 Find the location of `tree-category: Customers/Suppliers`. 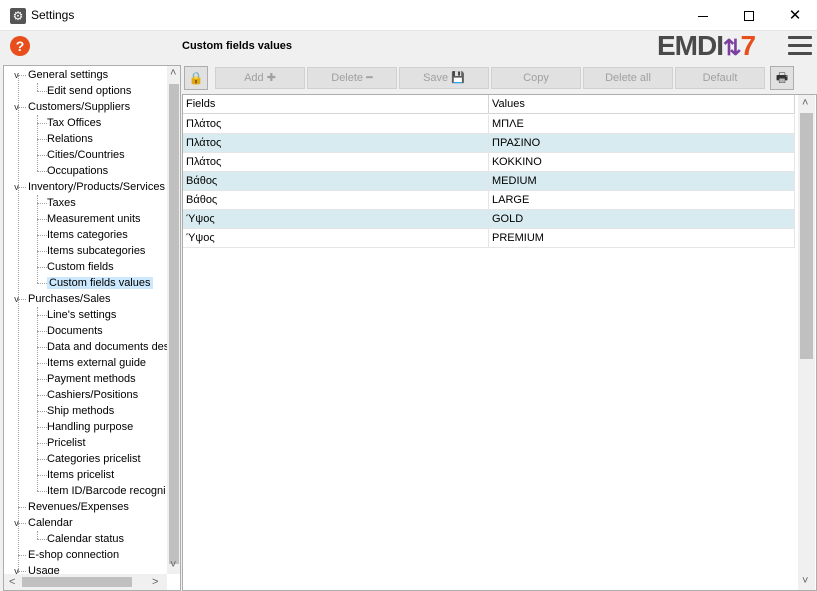

tree-category: Customers/Suppliers is located at coordinates (79, 107).